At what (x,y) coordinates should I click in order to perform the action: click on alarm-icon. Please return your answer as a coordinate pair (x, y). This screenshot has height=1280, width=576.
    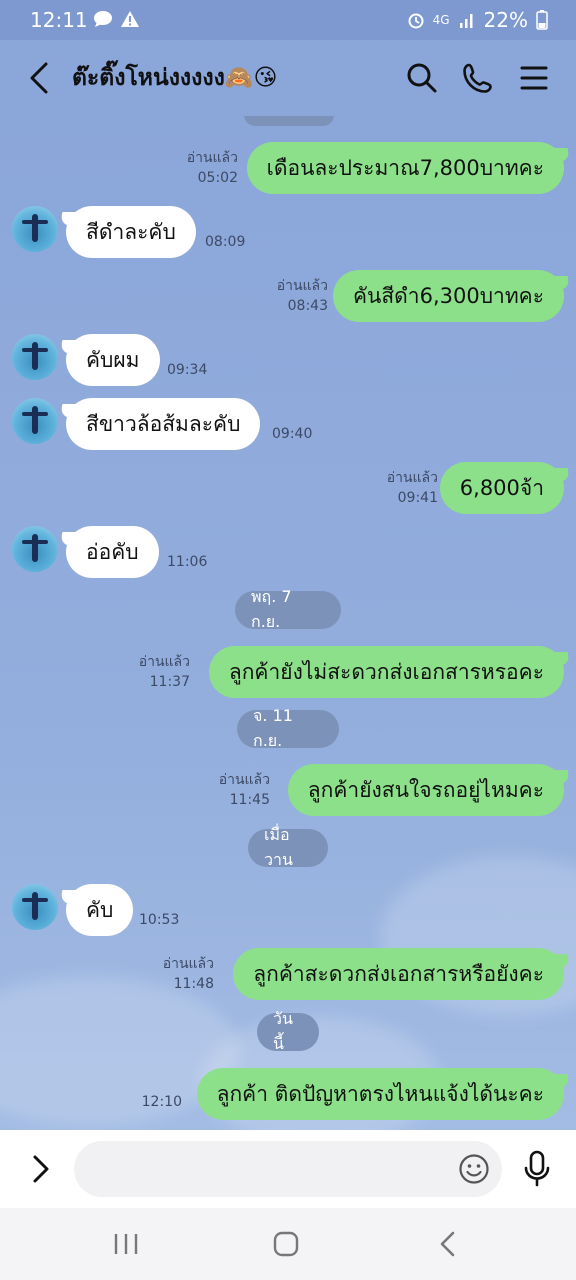
    Looking at the image, I should click on (416, 21).